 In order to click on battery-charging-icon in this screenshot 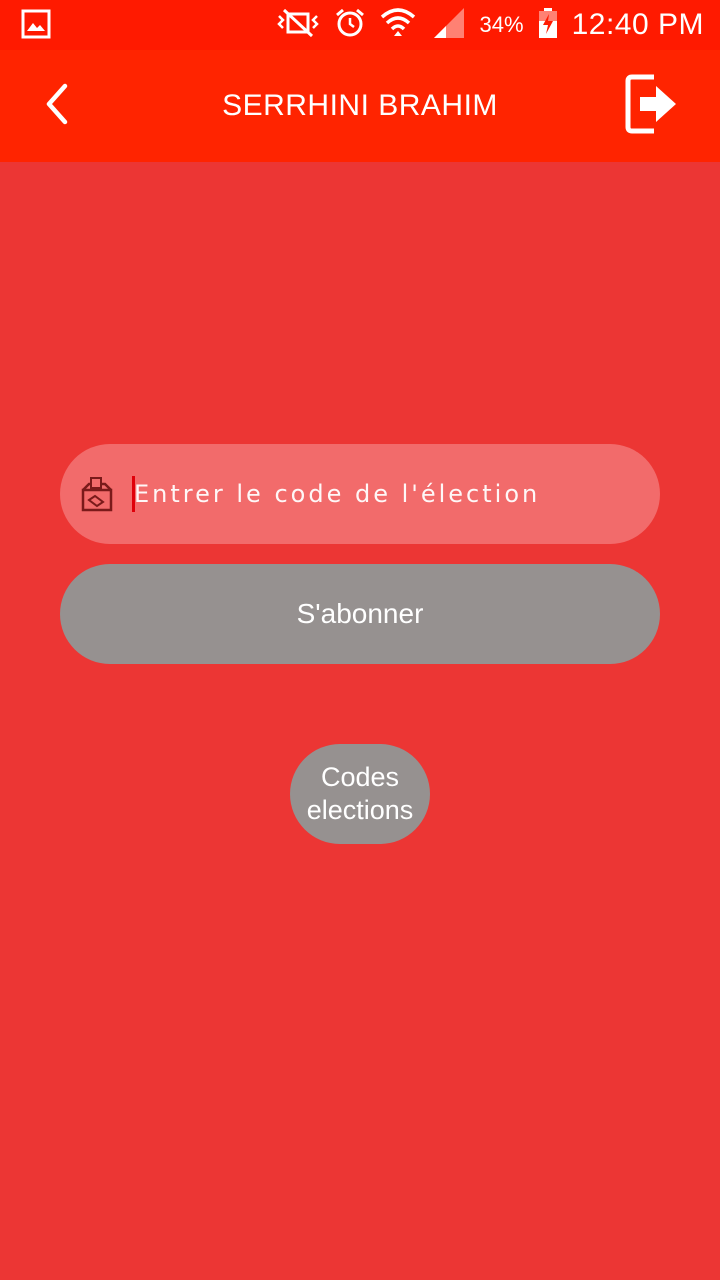, I will do `click(548, 25)`.